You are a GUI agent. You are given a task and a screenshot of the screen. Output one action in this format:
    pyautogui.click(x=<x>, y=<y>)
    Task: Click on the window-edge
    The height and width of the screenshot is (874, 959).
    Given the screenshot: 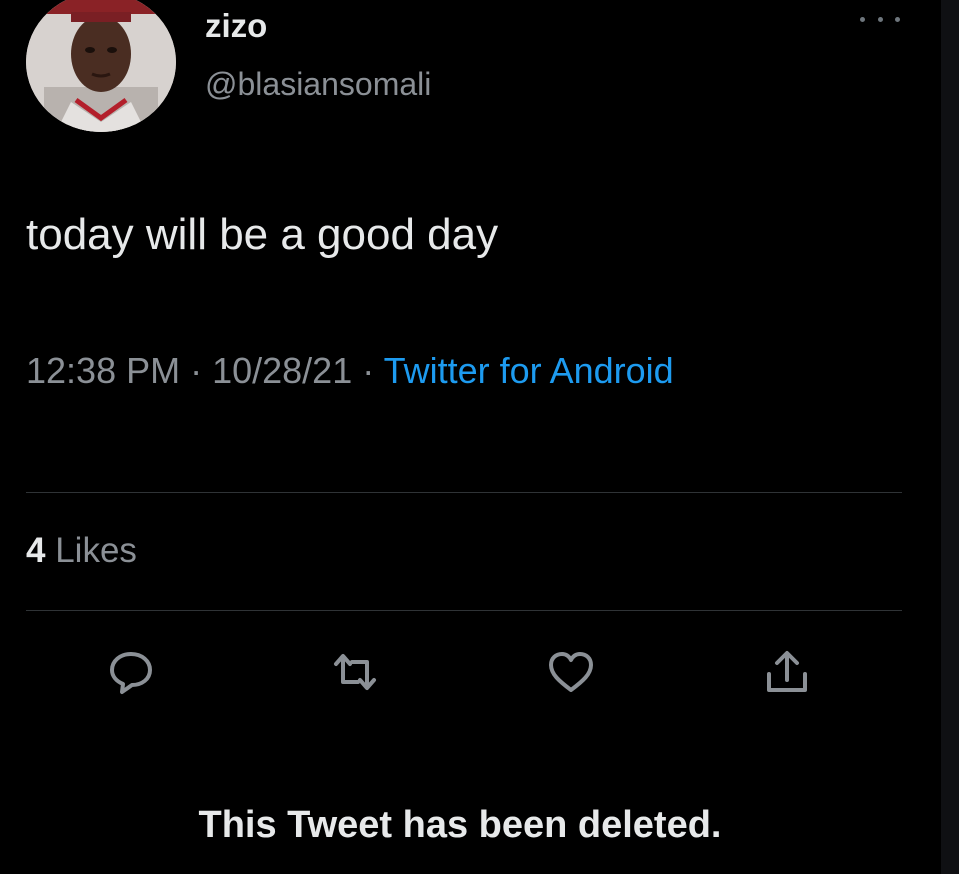 What is the action you would take?
    pyautogui.click(x=950, y=437)
    